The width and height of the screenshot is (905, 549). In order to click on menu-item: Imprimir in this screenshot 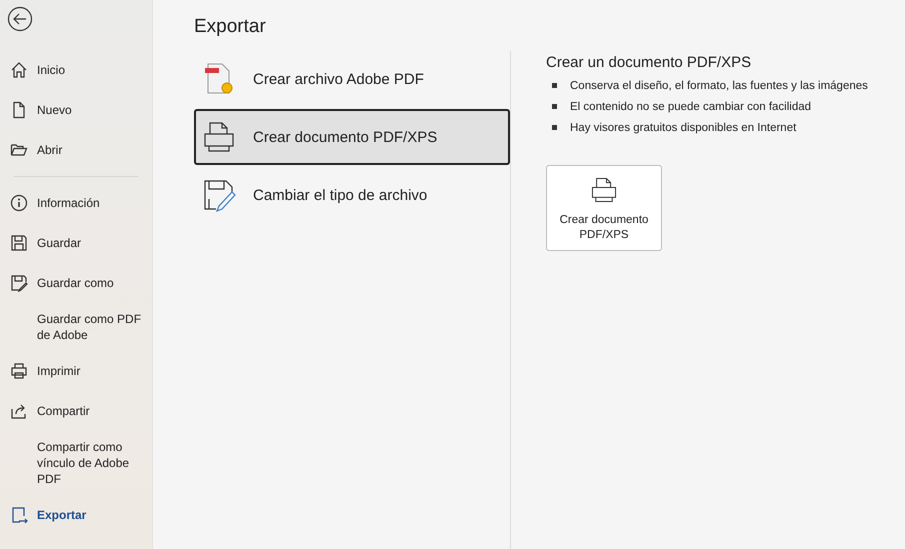, I will do `click(76, 371)`.